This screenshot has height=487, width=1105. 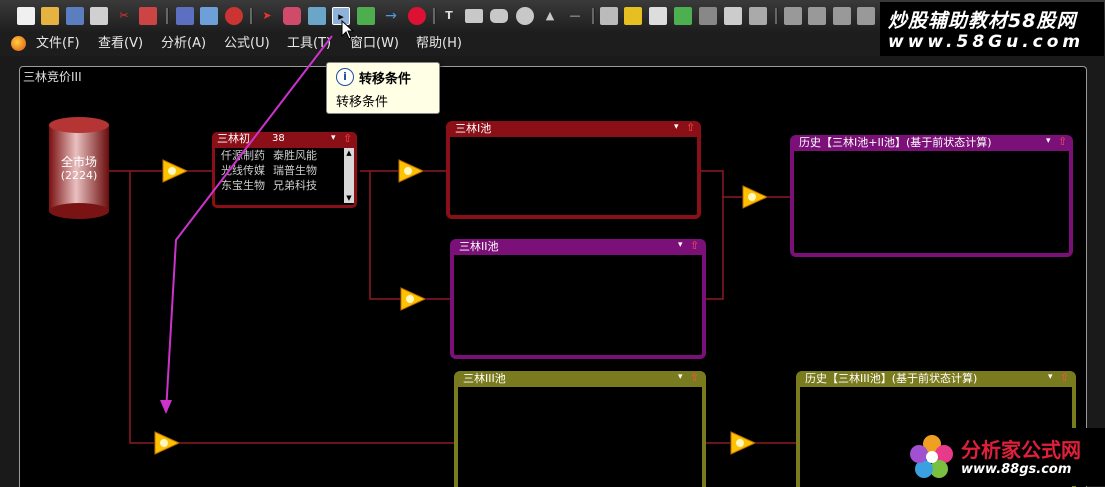 I want to click on stock-item: 光线传媒, so click(x=243, y=170).